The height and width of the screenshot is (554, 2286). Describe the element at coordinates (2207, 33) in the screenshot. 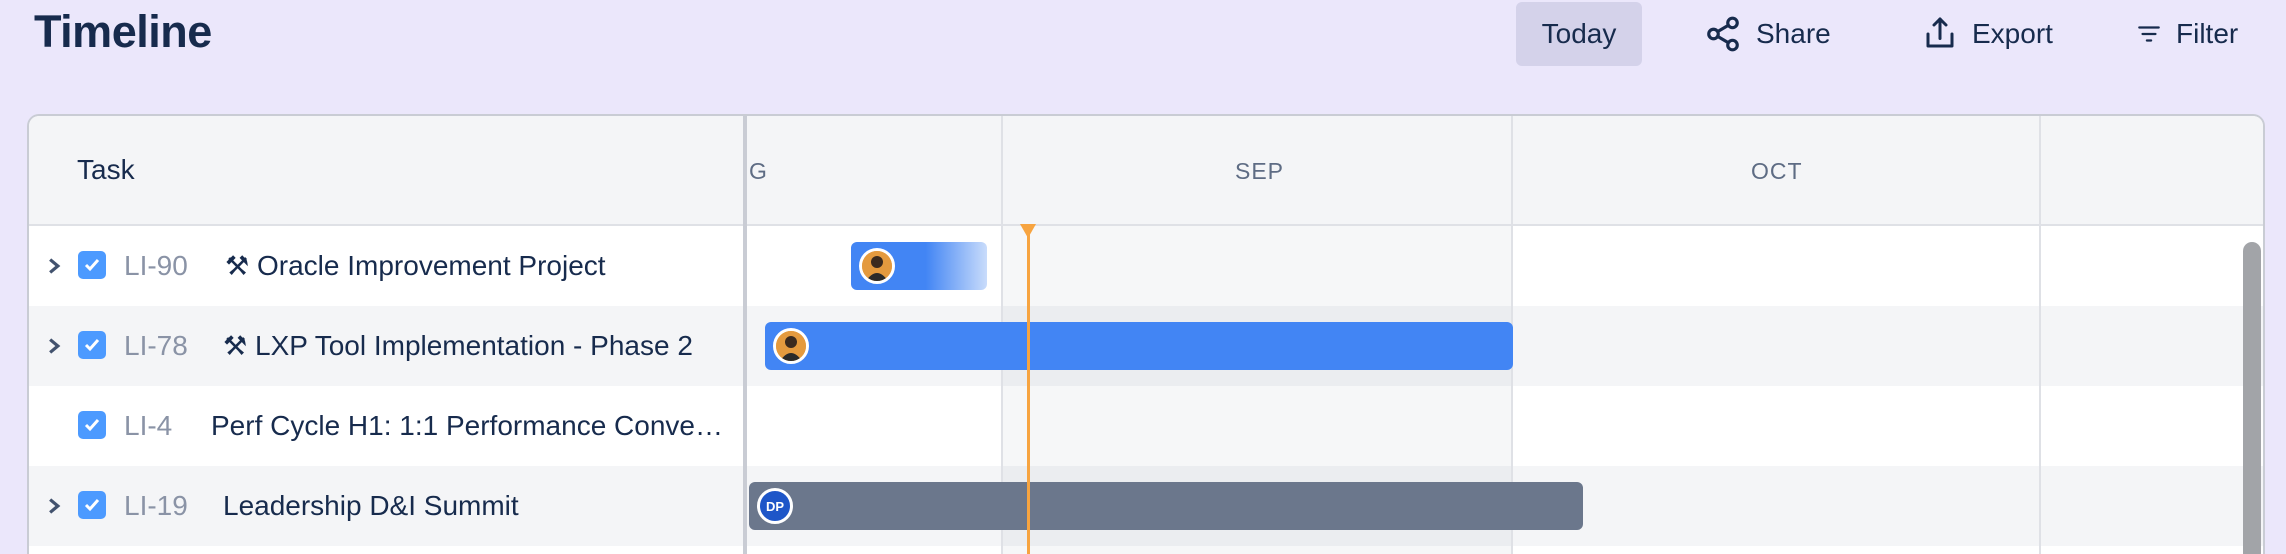

I see `filter-label: Filter` at that location.